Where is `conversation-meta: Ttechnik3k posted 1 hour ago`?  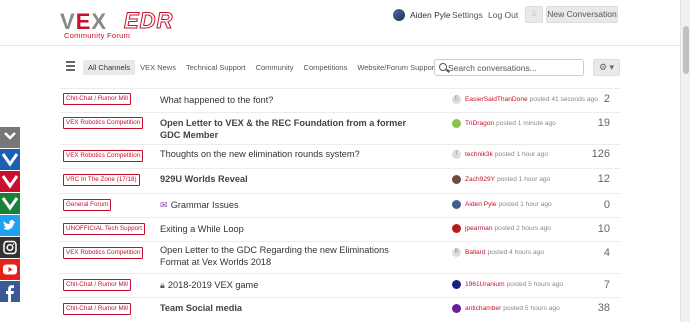
conversation-meta: Ttechnik3k posted 1 hour ago is located at coordinates (500, 154).